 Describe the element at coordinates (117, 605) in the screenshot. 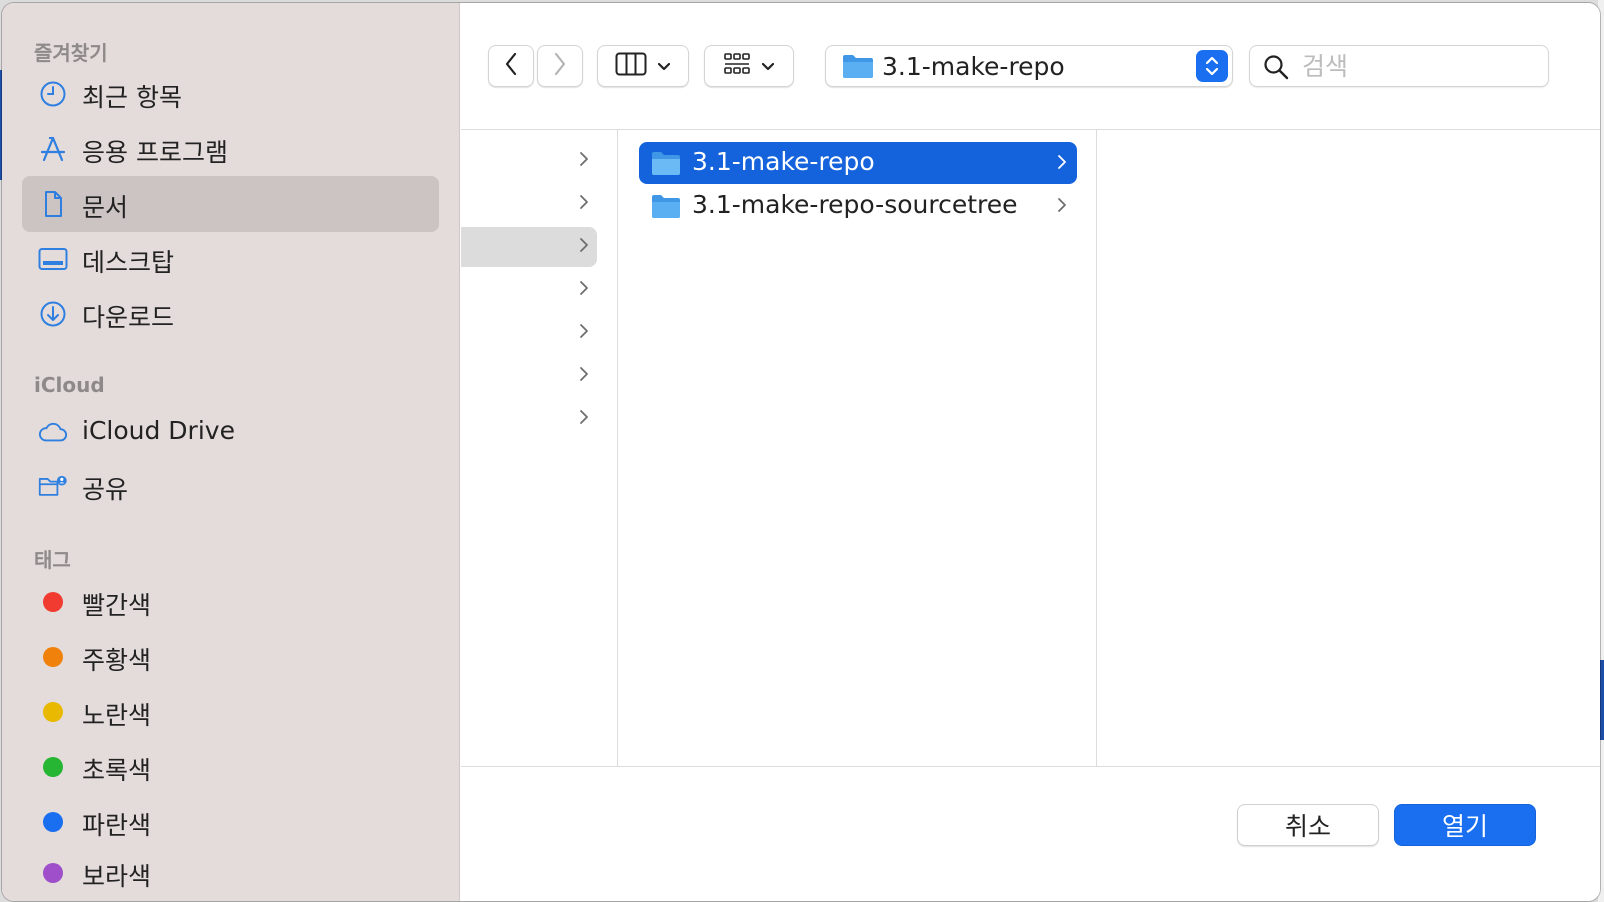

I see `sidebar-item-label: 빨간색` at that location.